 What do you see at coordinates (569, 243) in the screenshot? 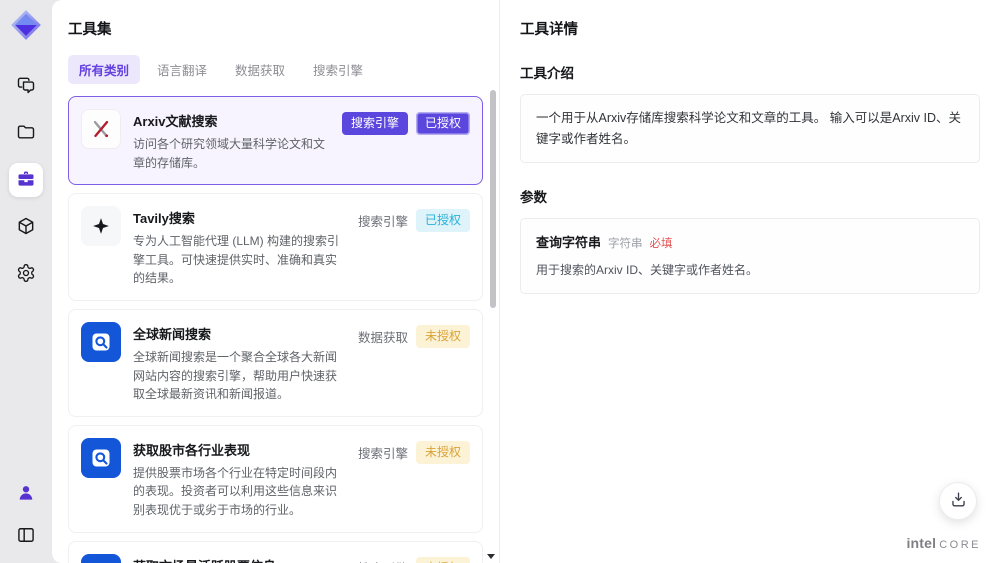
I see `param-name: 查询字符串` at bounding box center [569, 243].